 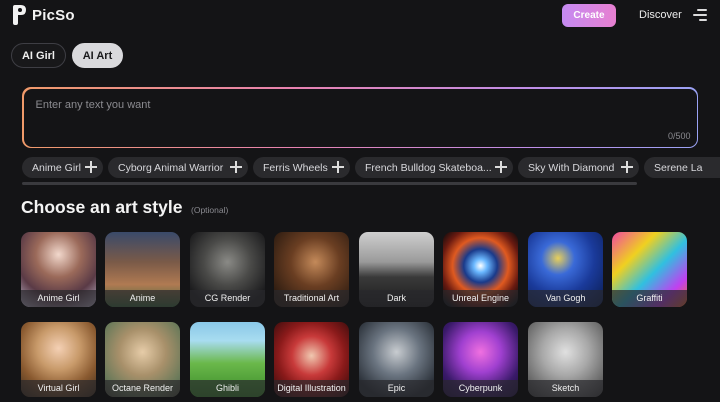 What do you see at coordinates (227, 298) in the screenshot?
I see `style-card-label: CG Render` at bounding box center [227, 298].